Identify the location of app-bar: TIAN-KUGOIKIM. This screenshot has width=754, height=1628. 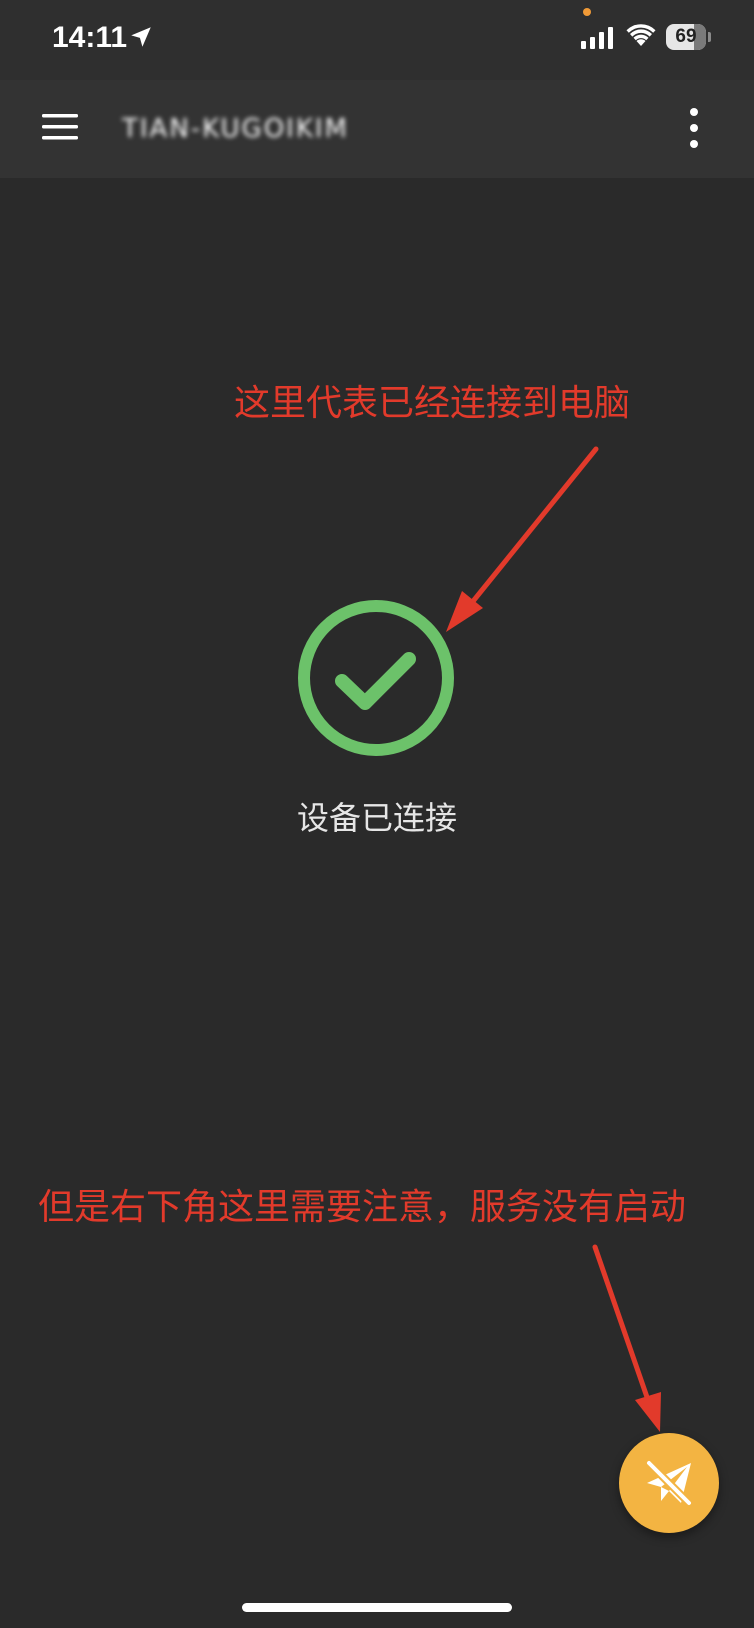
(377, 129).